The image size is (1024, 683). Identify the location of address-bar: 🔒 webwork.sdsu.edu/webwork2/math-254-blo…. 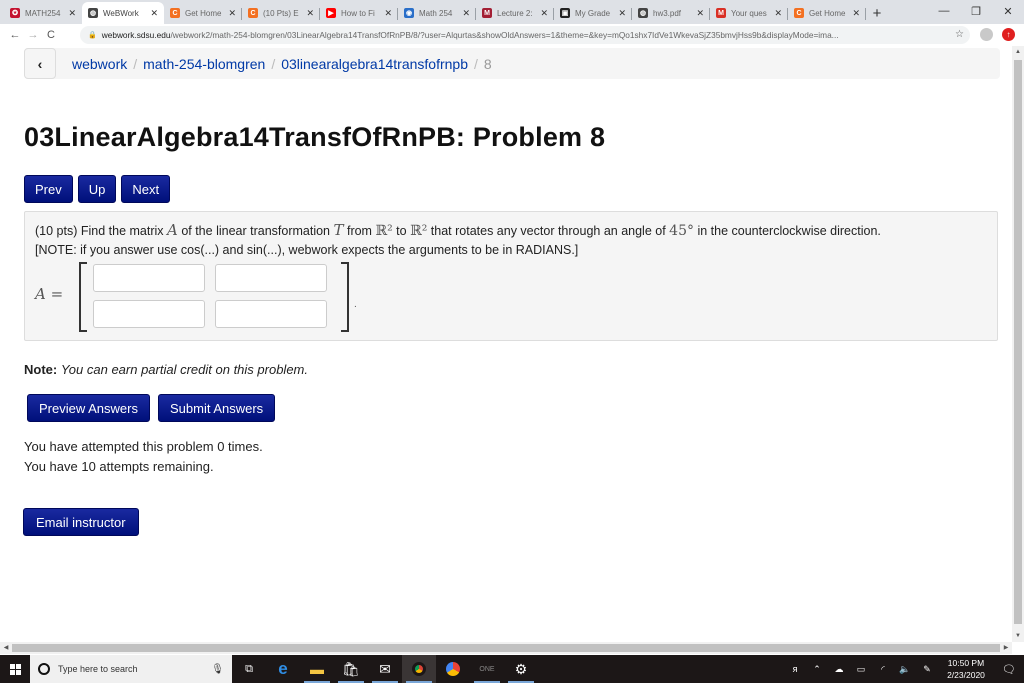
(525, 35).